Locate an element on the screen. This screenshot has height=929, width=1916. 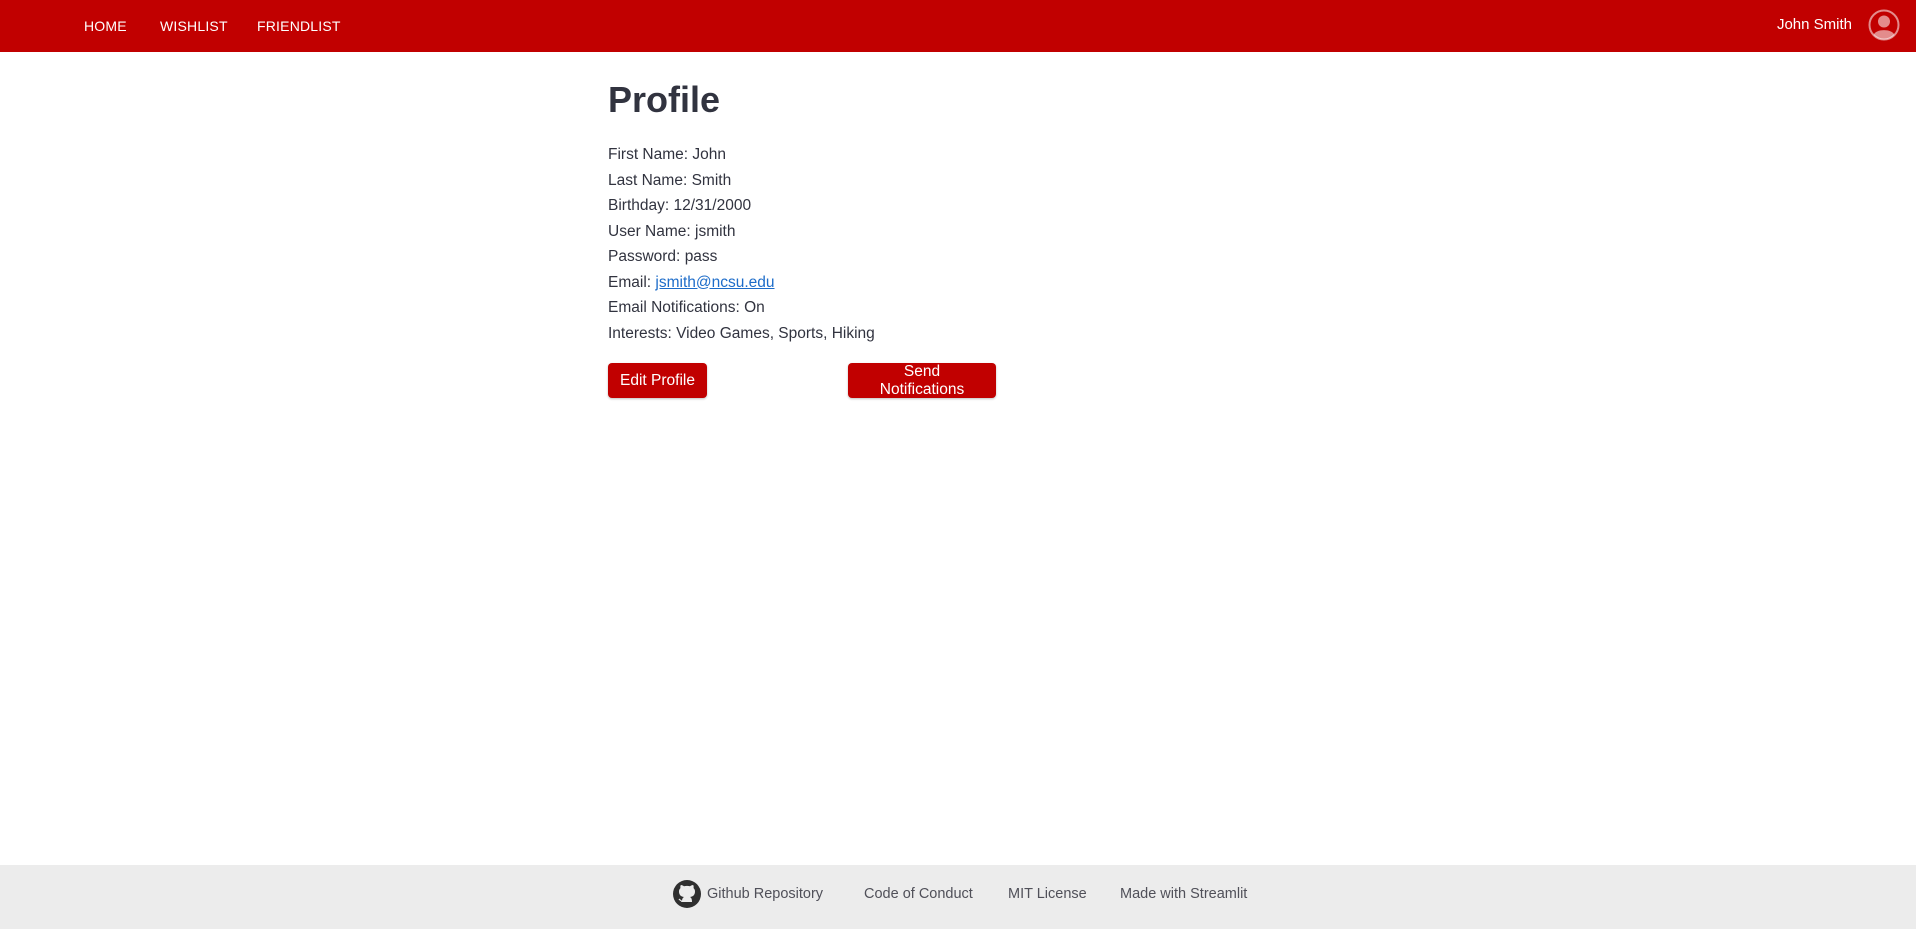
footer-link-streamlit: Made with Streamlit is located at coordinates (1183, 894).